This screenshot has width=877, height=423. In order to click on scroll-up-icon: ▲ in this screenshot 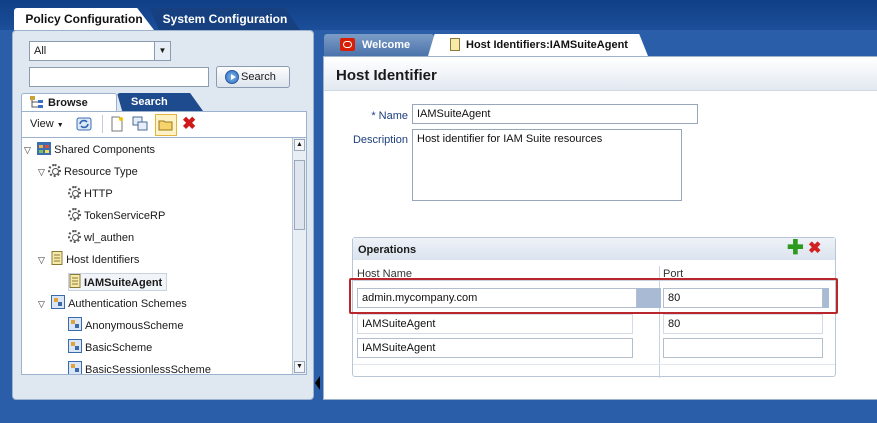, I will do `click(299, 145)`.